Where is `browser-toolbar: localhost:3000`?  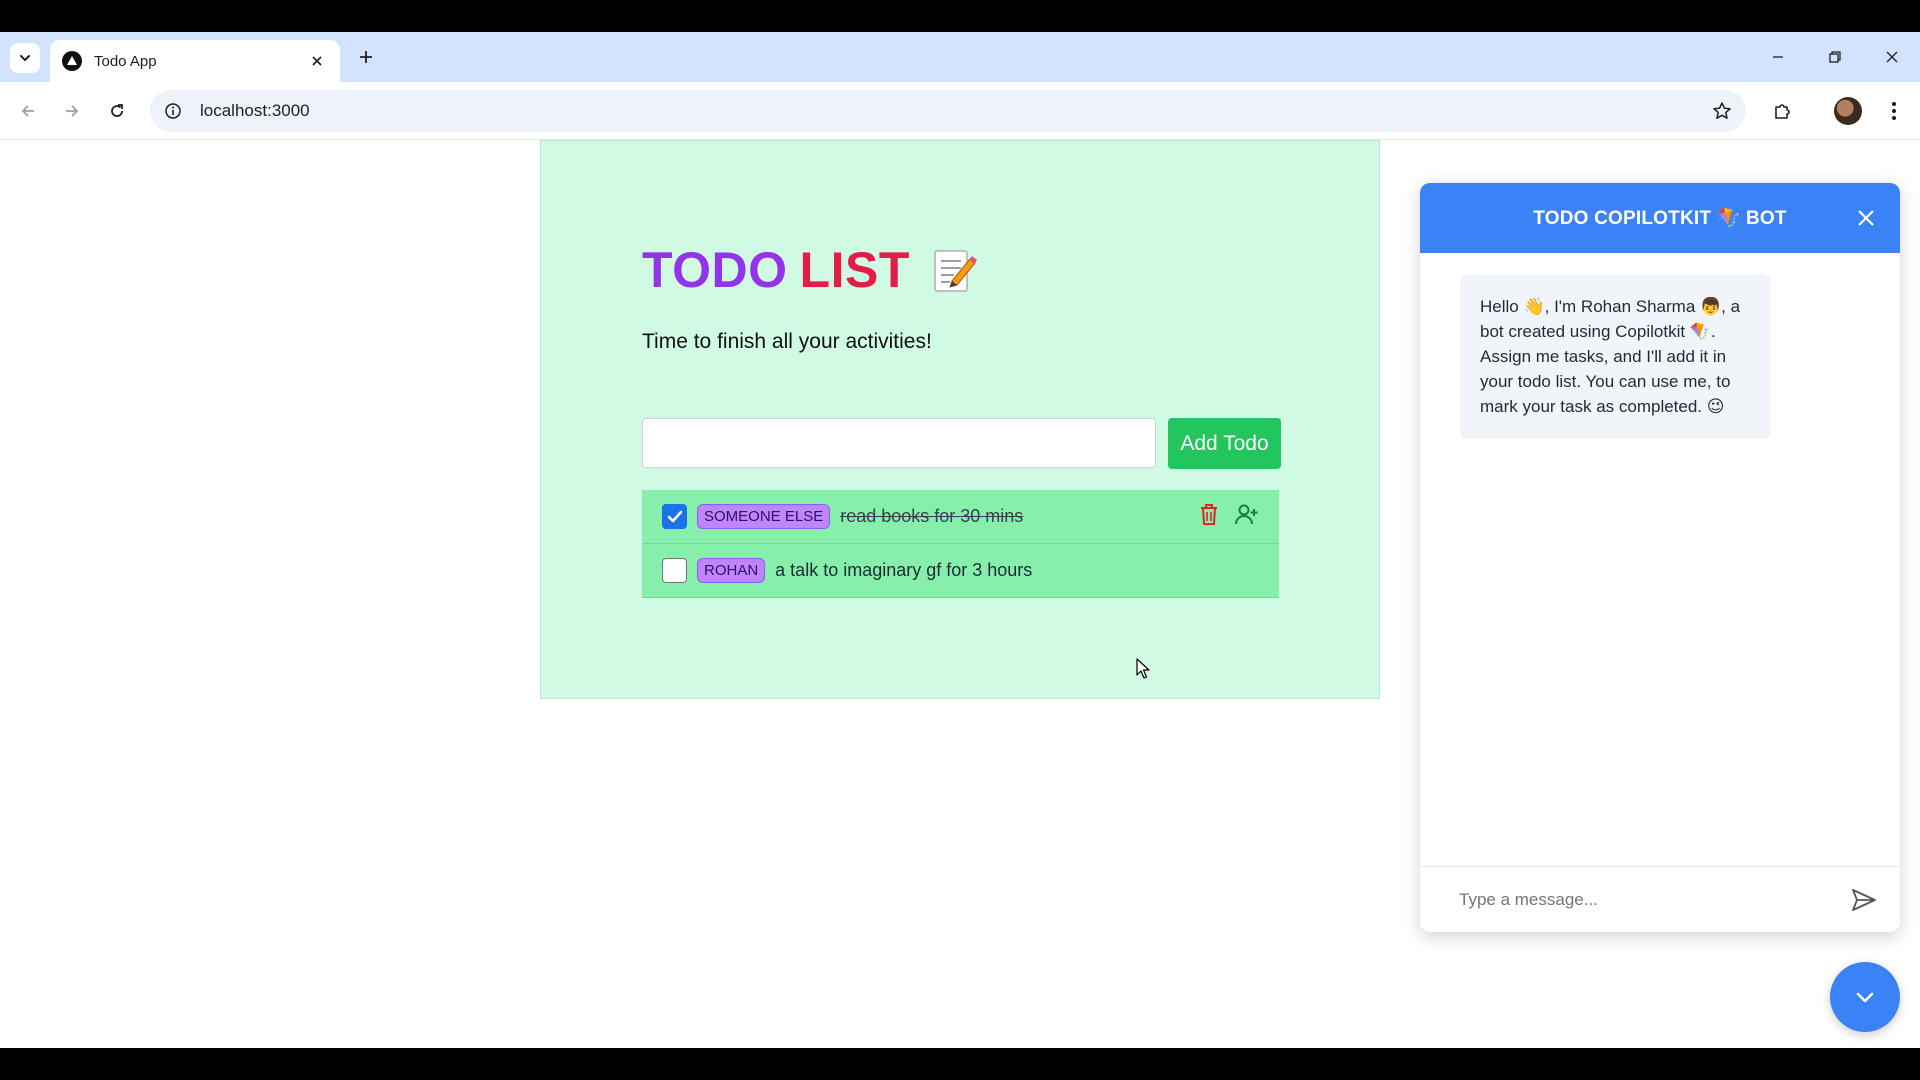
browser-toolbar: localhost:3000 is located at coordinates (960, 111).